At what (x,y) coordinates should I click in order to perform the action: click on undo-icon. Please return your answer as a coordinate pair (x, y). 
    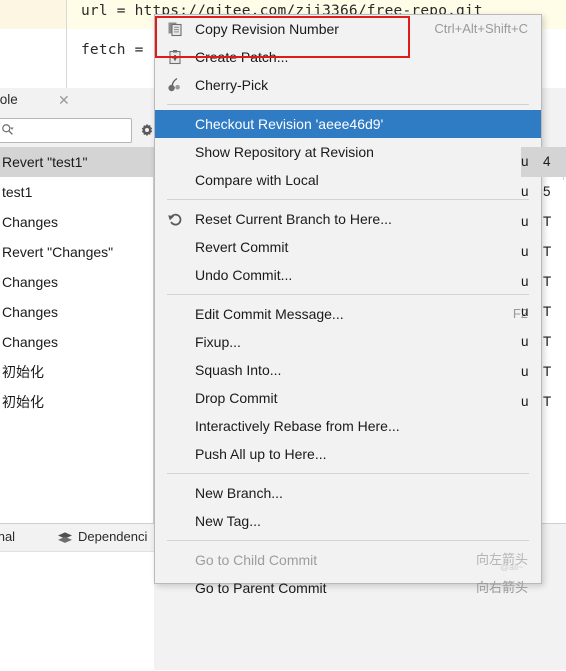
    Looking at the image, I should click on (175, 219).